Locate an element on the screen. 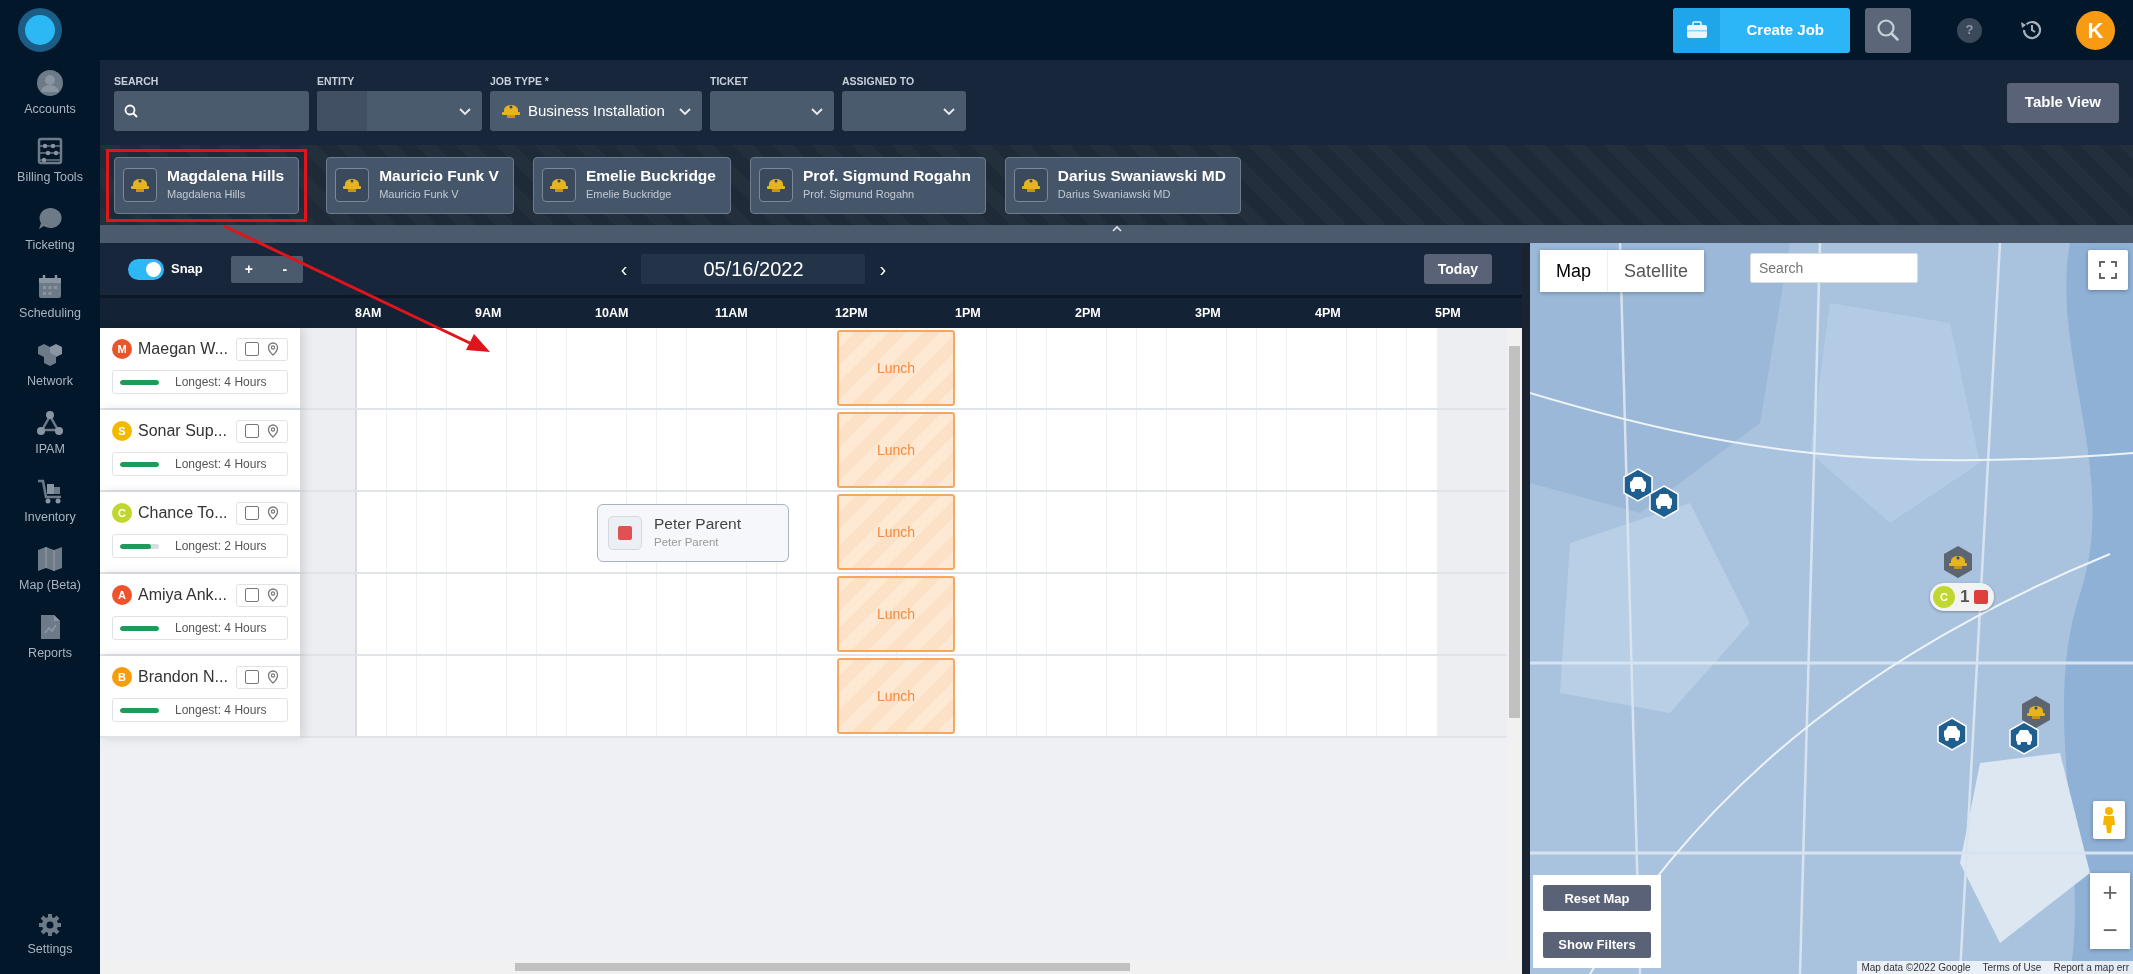 Image resolution: width=2133 pixels, height=974 pixels. select-field: Business Installation is located at coordinates (596, 111).